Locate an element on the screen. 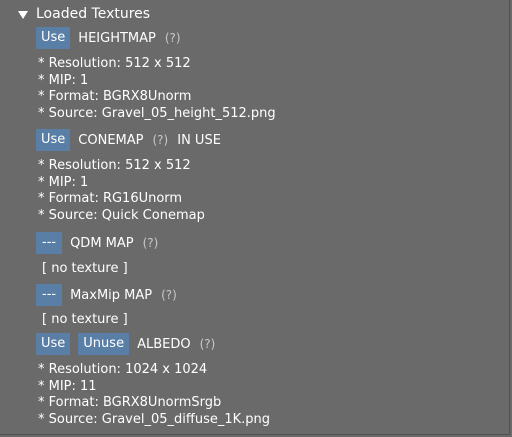 The image size is (512, 437). texture-name: HEIGHTMAP is located at coordinates (117, 38).